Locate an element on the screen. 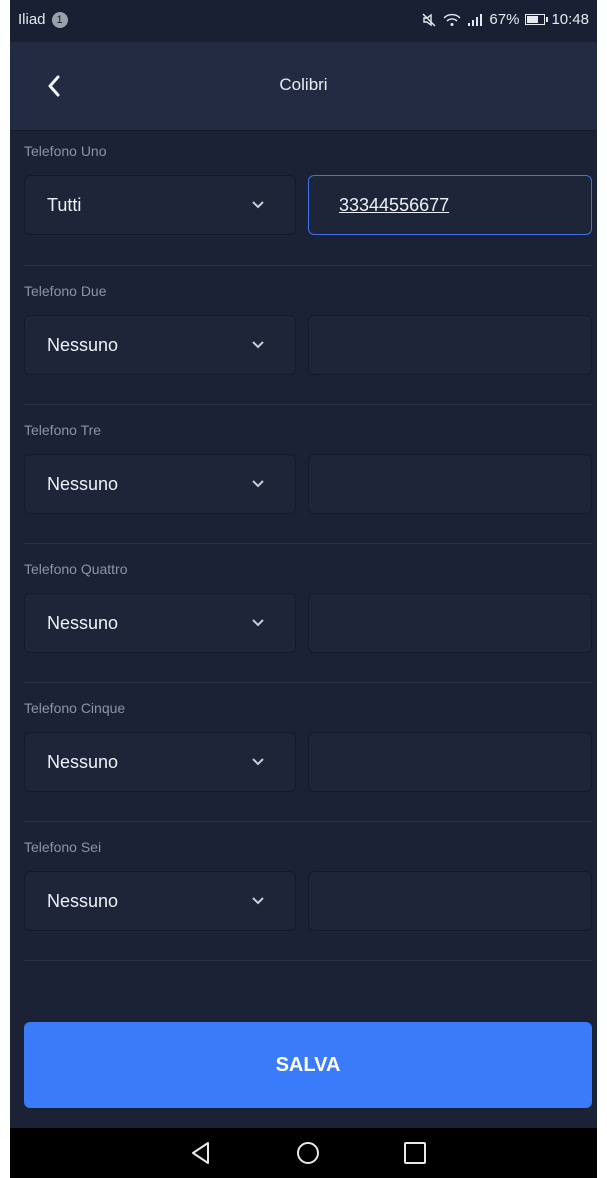 The width and height of the screenshot is (607, 1178). select-value: Tutti is located at coordinates (64, 205).